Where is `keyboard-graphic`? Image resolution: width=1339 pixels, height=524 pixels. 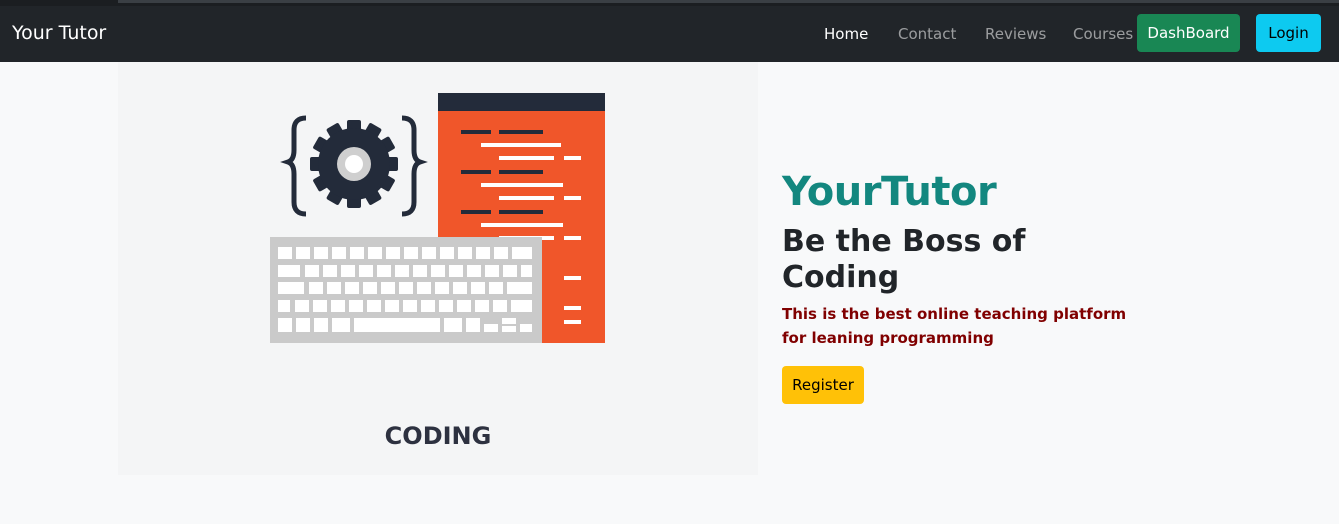
keyboard-graphic is located at coordinates (406, 290).